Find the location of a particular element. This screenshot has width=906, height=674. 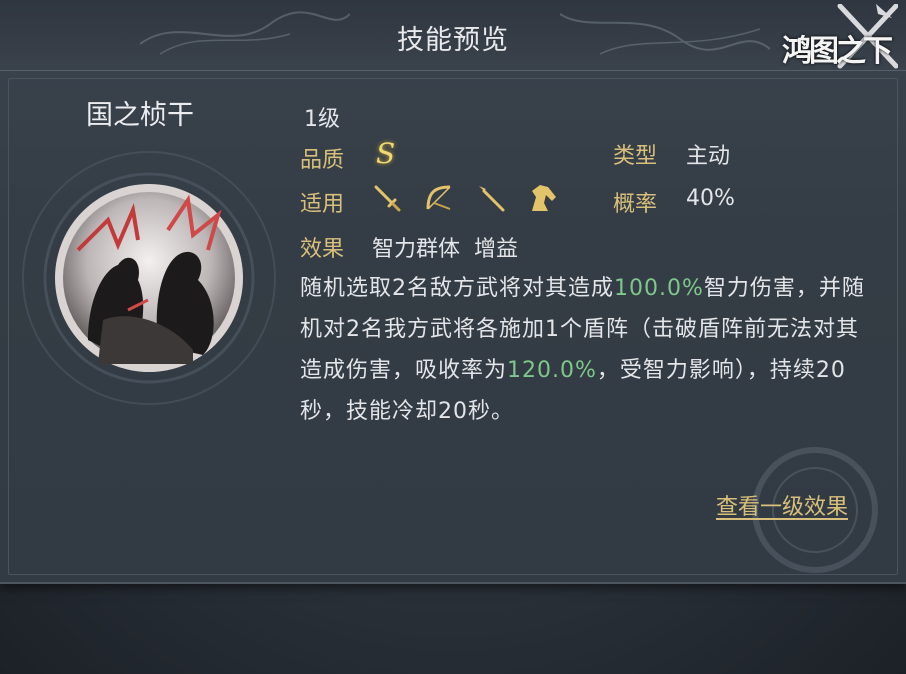

spear-icon is located at coordinates (492, 199).